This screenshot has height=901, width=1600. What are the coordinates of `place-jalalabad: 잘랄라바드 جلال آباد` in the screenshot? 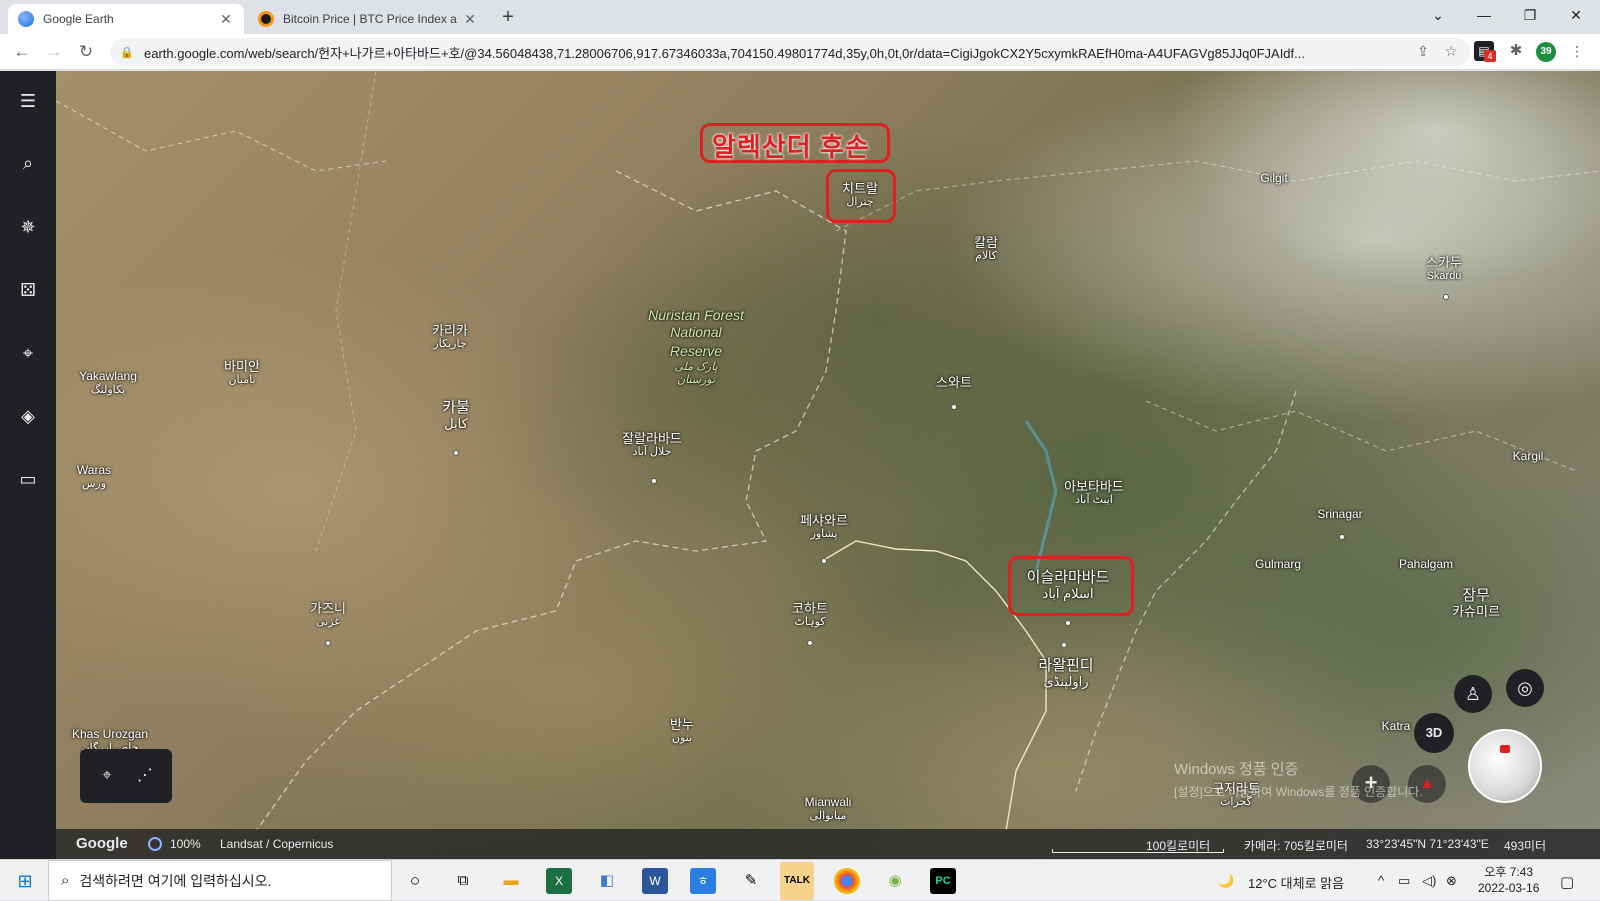 It's located at (652, 445).